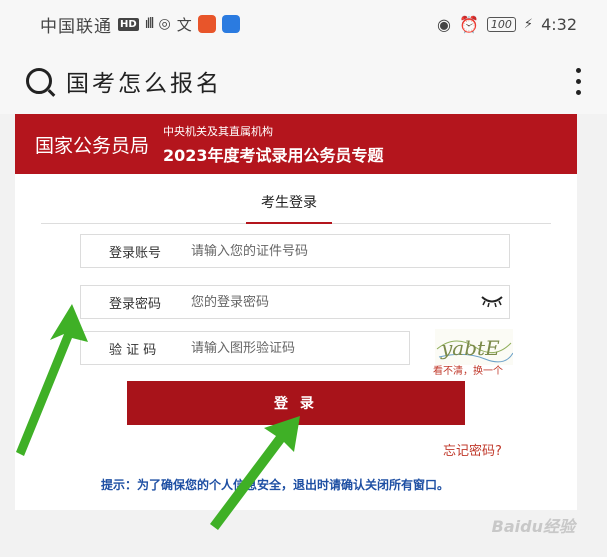 Image resolution: width=607 pixels, height=557 pixels. Describe the element at coordinates (135, 253) in the screenshot. I see `account-label: 登录账号` at that location.